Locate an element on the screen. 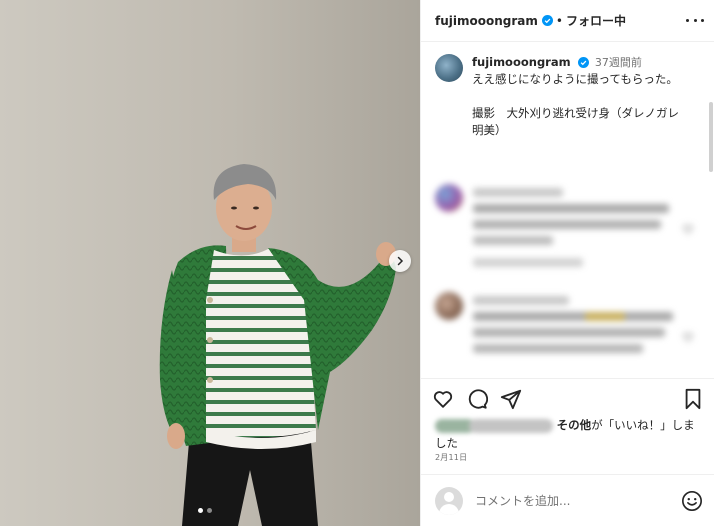 This screenshot has height=526, width=714. emoji-icon is located at coordinates (692, 501).